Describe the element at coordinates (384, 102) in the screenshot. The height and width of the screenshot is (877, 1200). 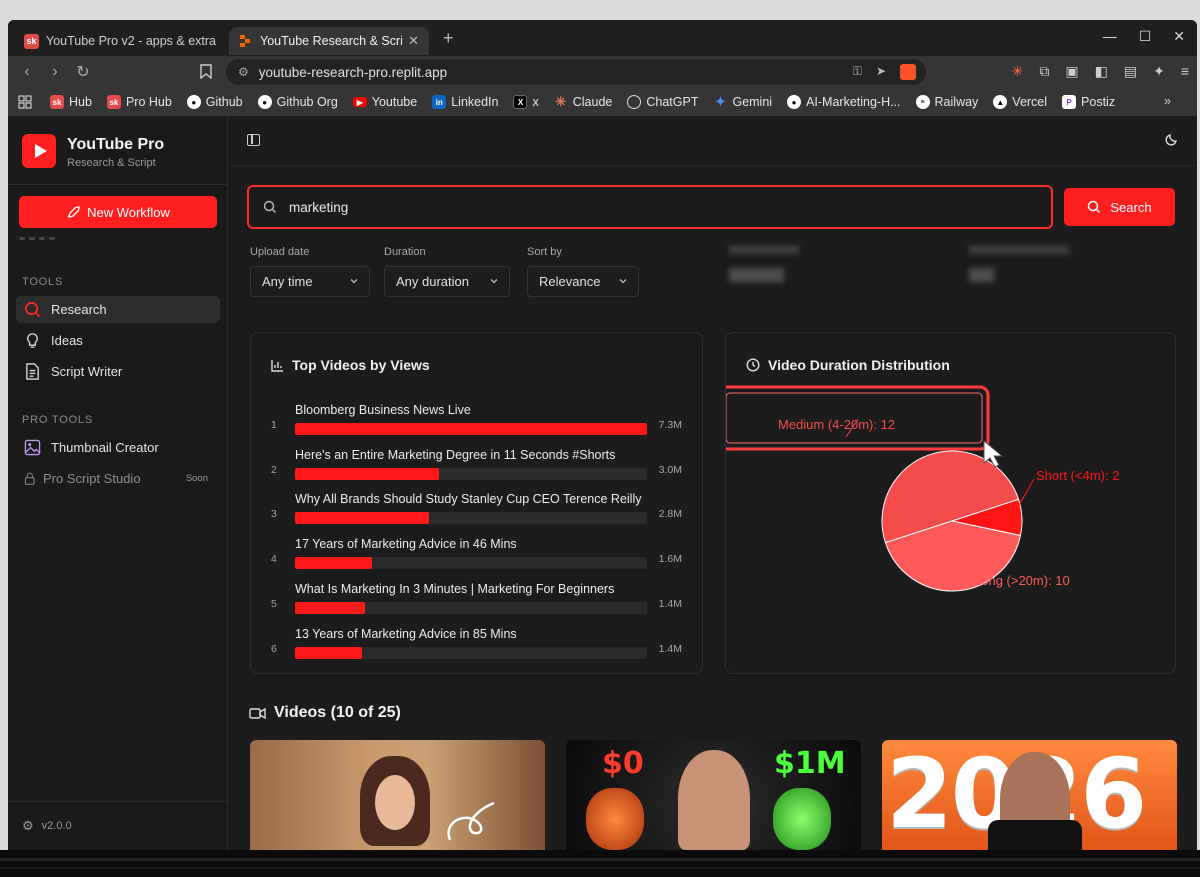
I see `bookmark-youtube: ▶ Youtube` at that location.